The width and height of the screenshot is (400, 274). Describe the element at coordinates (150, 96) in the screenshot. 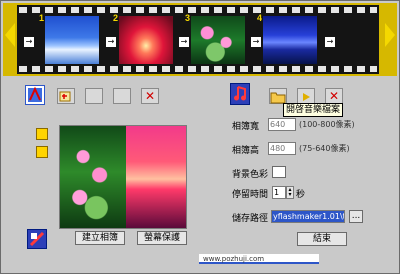

I see `delete-photo-button: ✕` at that location.